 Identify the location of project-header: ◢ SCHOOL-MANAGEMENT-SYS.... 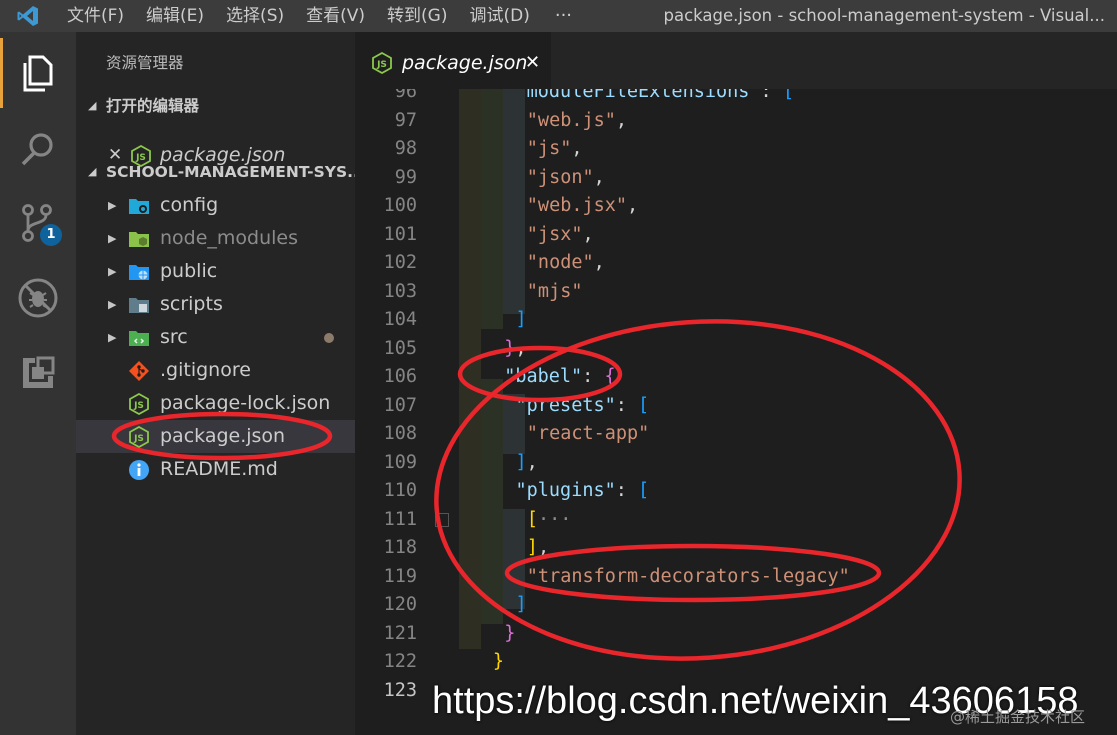
(220, 172).